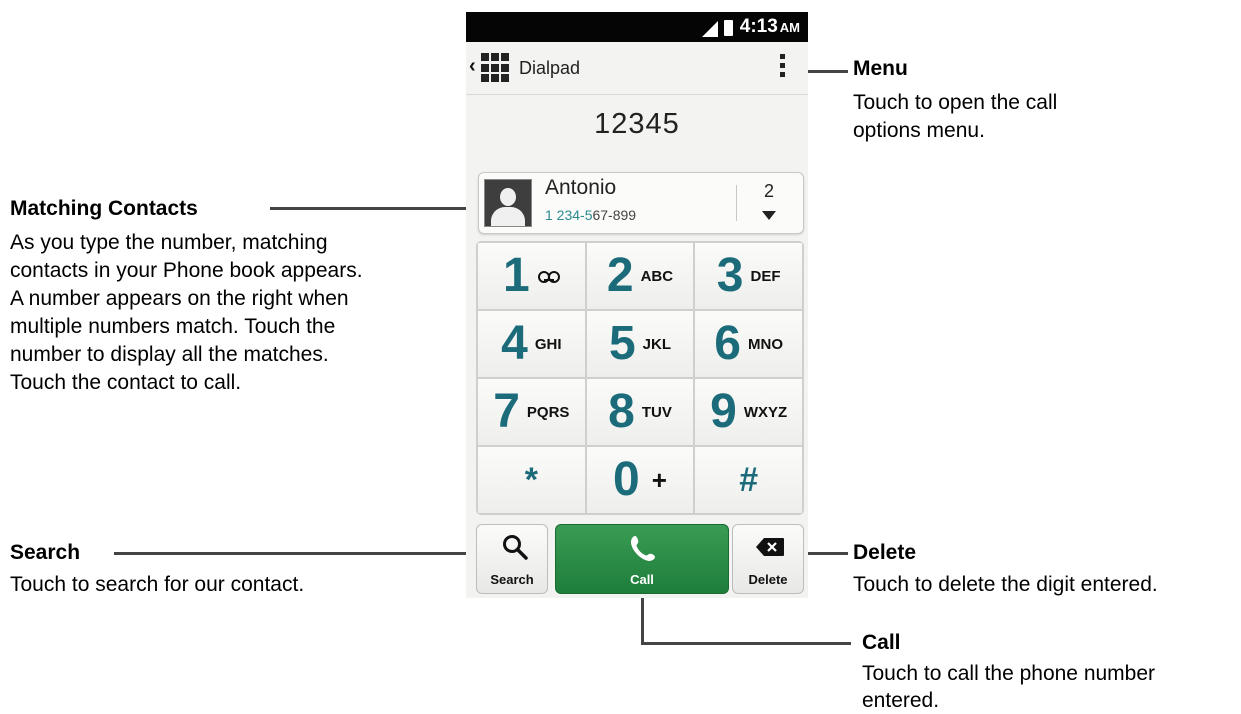  What do you see at coordinates (746, 643) in the screenshot?
I see `call-leader-horizontal` at bounding box center [746, 643].